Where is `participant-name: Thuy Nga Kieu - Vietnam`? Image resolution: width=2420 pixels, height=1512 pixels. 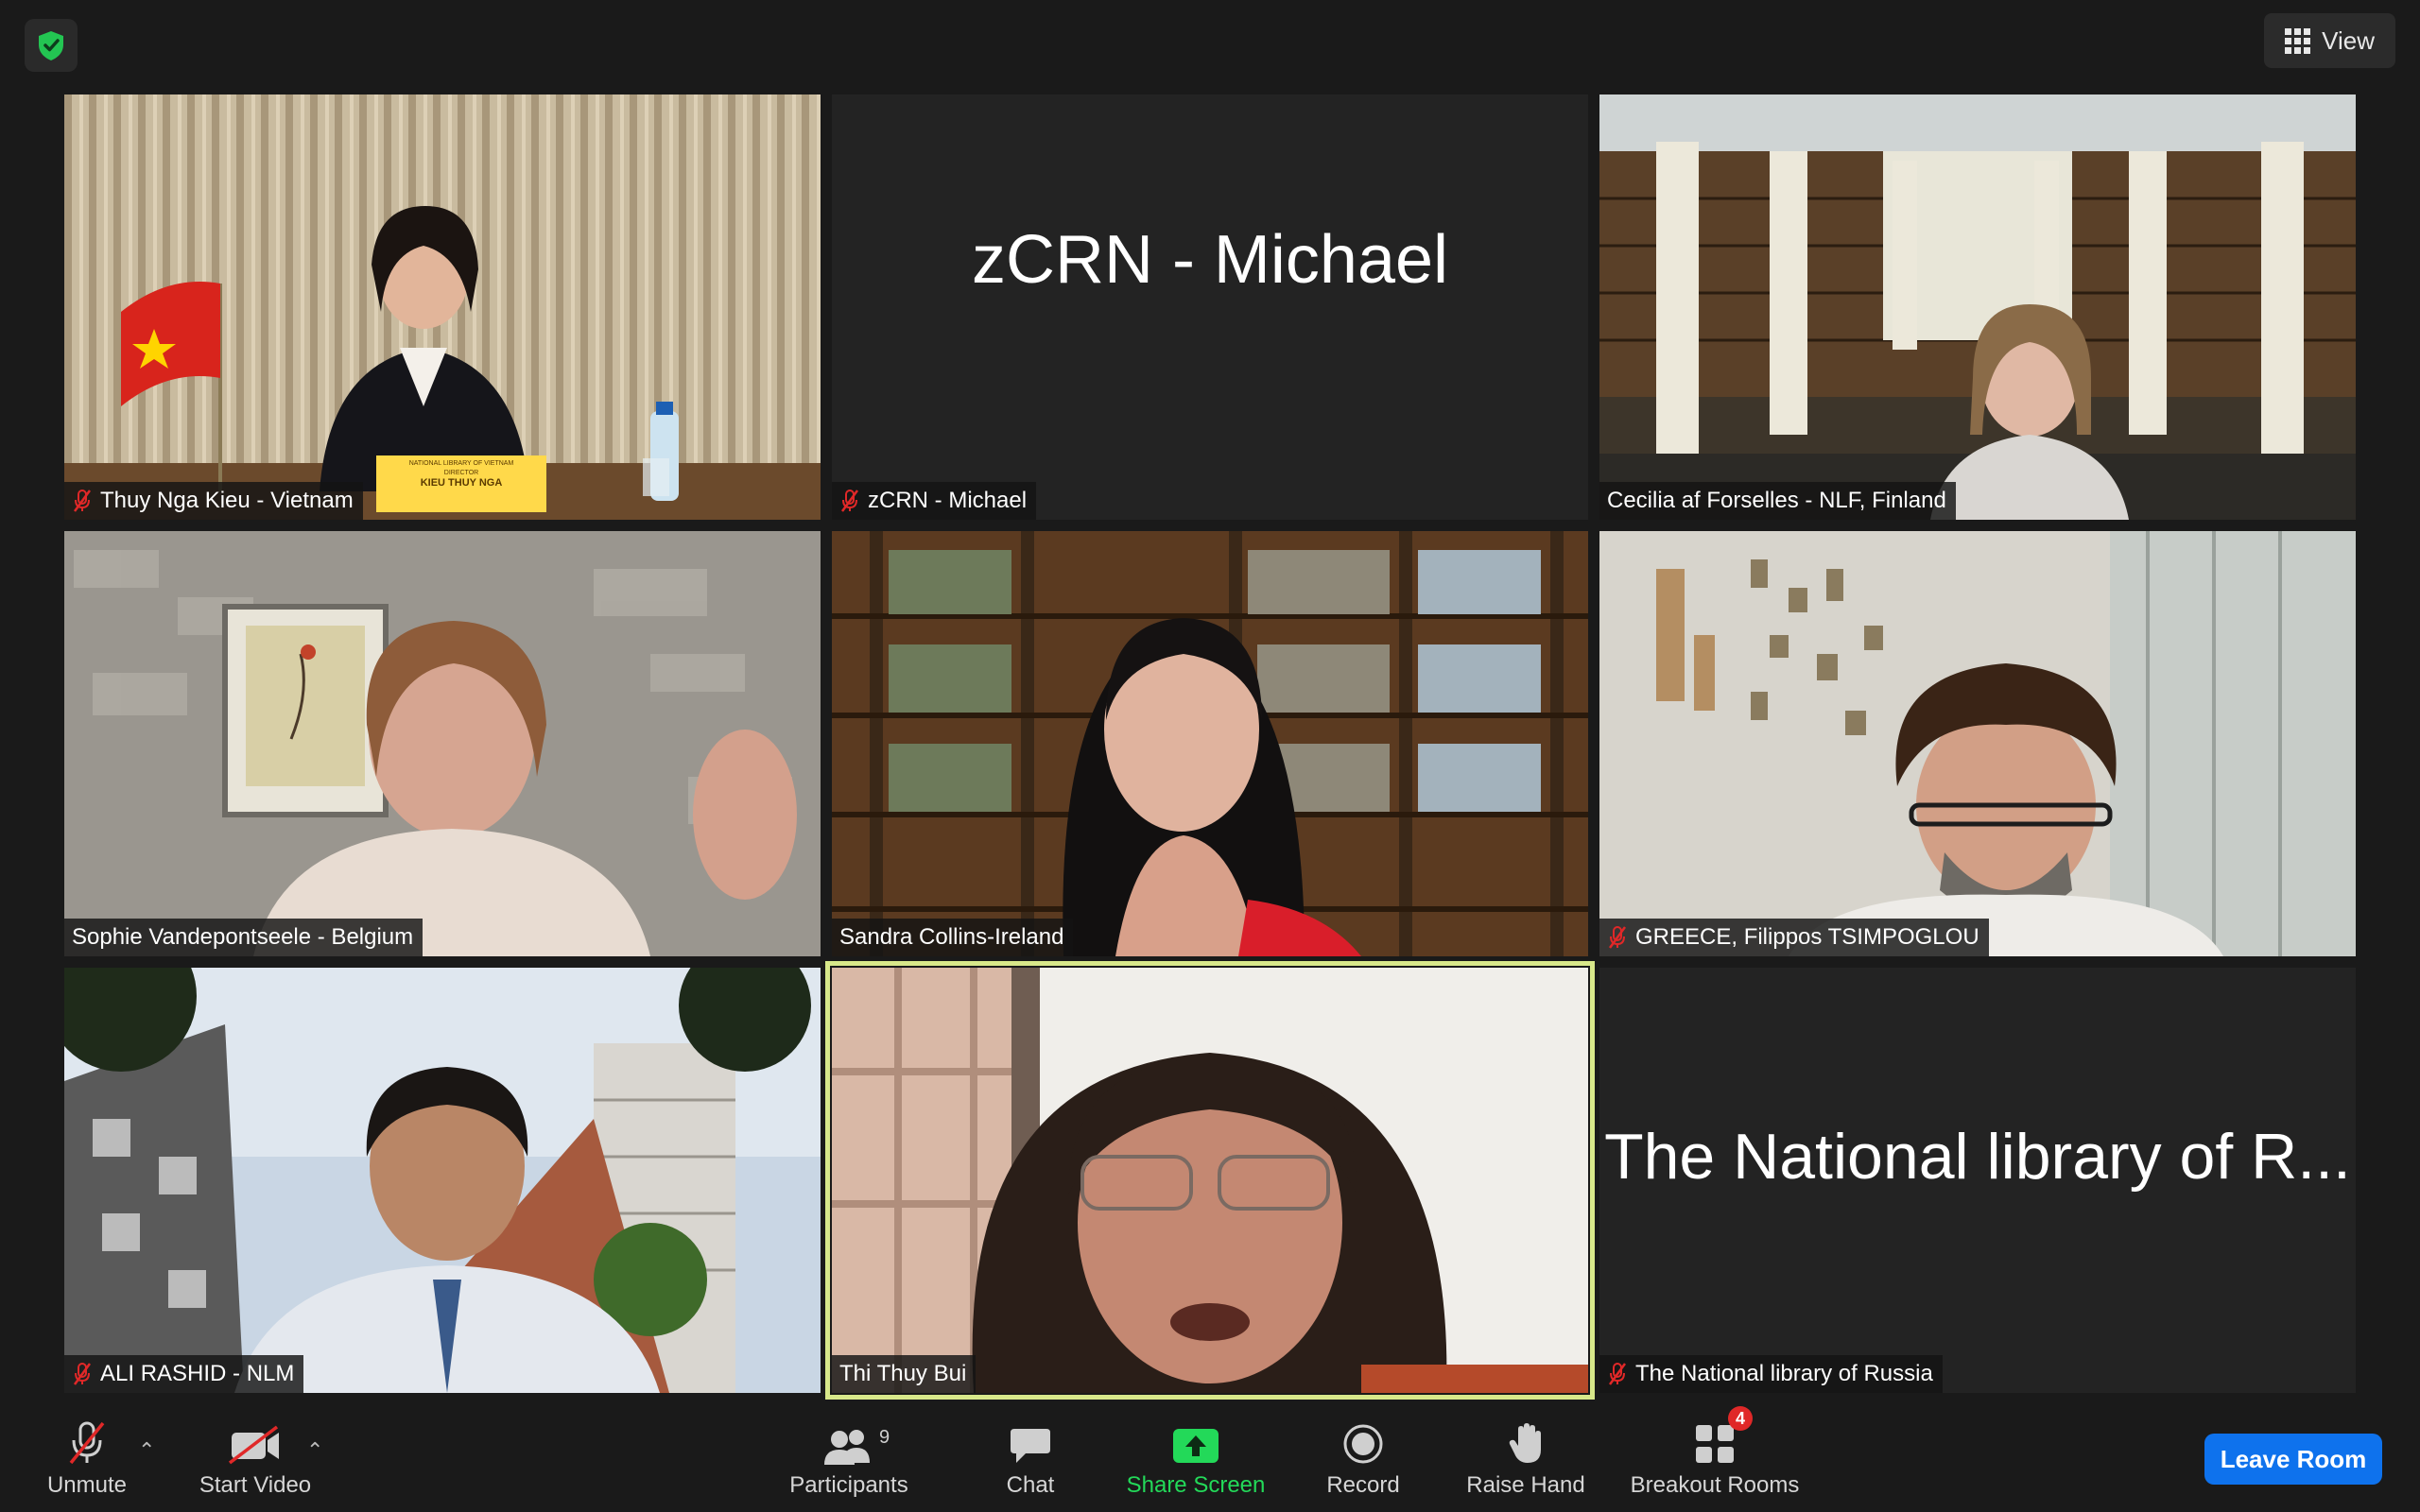
participant-name: Thuy Nga Kieu - Vietnam is located at coordinates (227, 500).